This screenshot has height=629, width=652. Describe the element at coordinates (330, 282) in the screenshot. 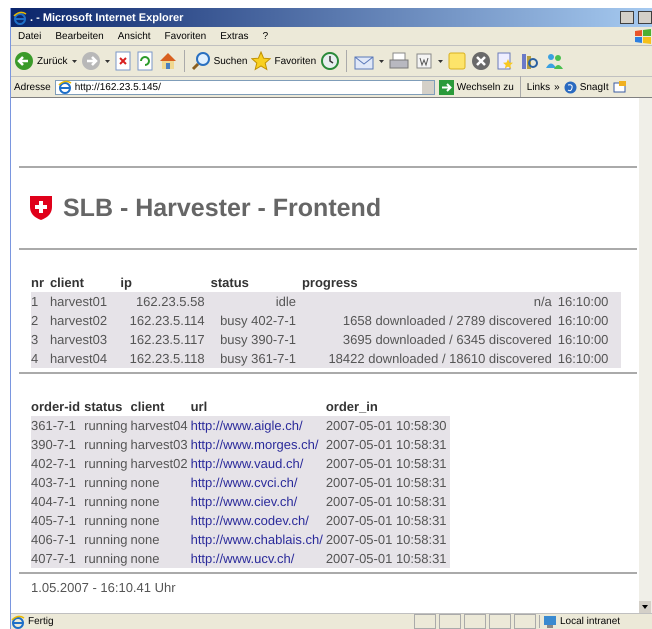

I see `column-header: progress` at that location.